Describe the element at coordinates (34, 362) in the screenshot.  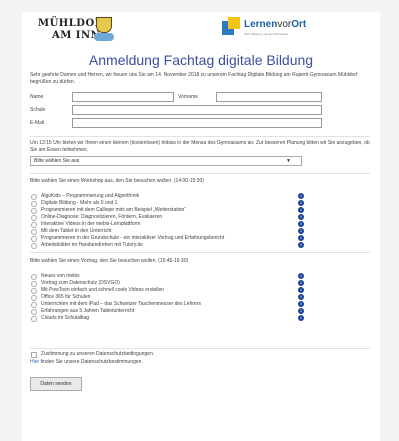
I see `privacy-link: Hier` at that location.